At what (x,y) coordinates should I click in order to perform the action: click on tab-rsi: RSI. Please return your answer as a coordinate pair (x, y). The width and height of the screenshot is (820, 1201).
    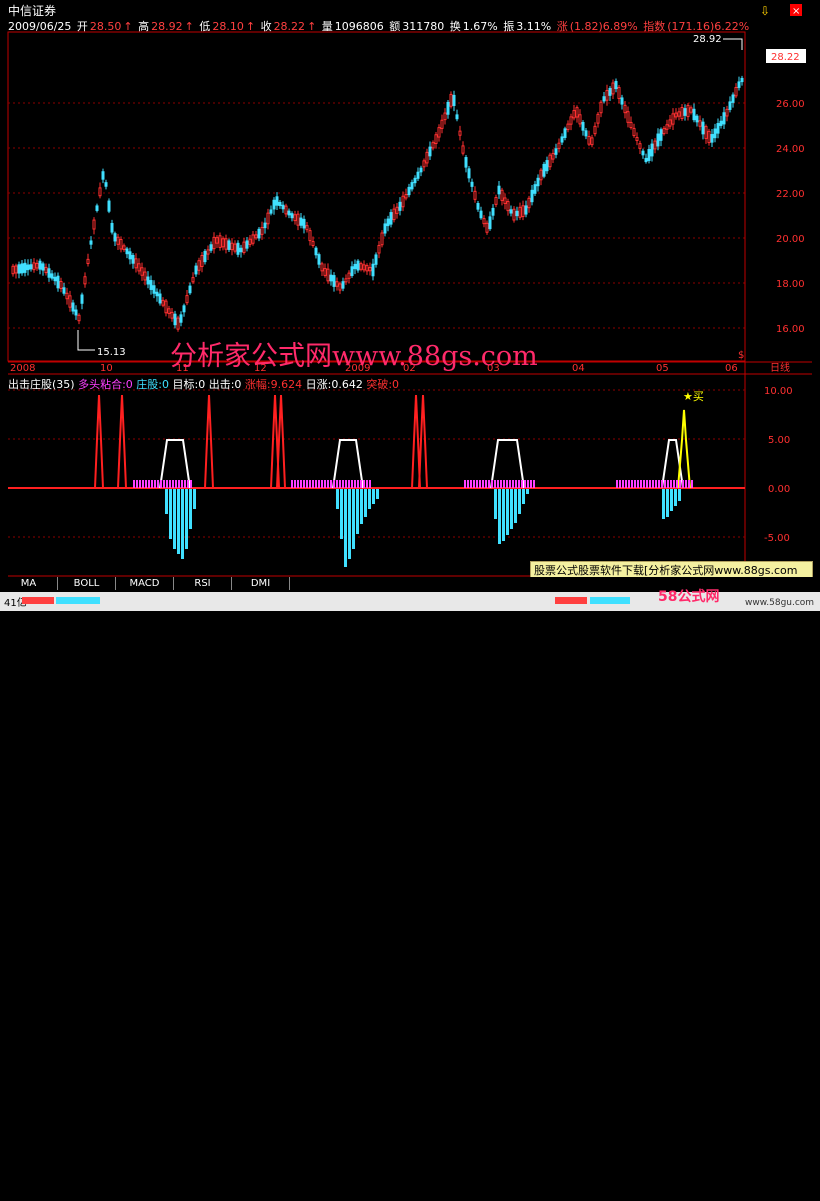
    Looking at the image, I should click on (203, 583).